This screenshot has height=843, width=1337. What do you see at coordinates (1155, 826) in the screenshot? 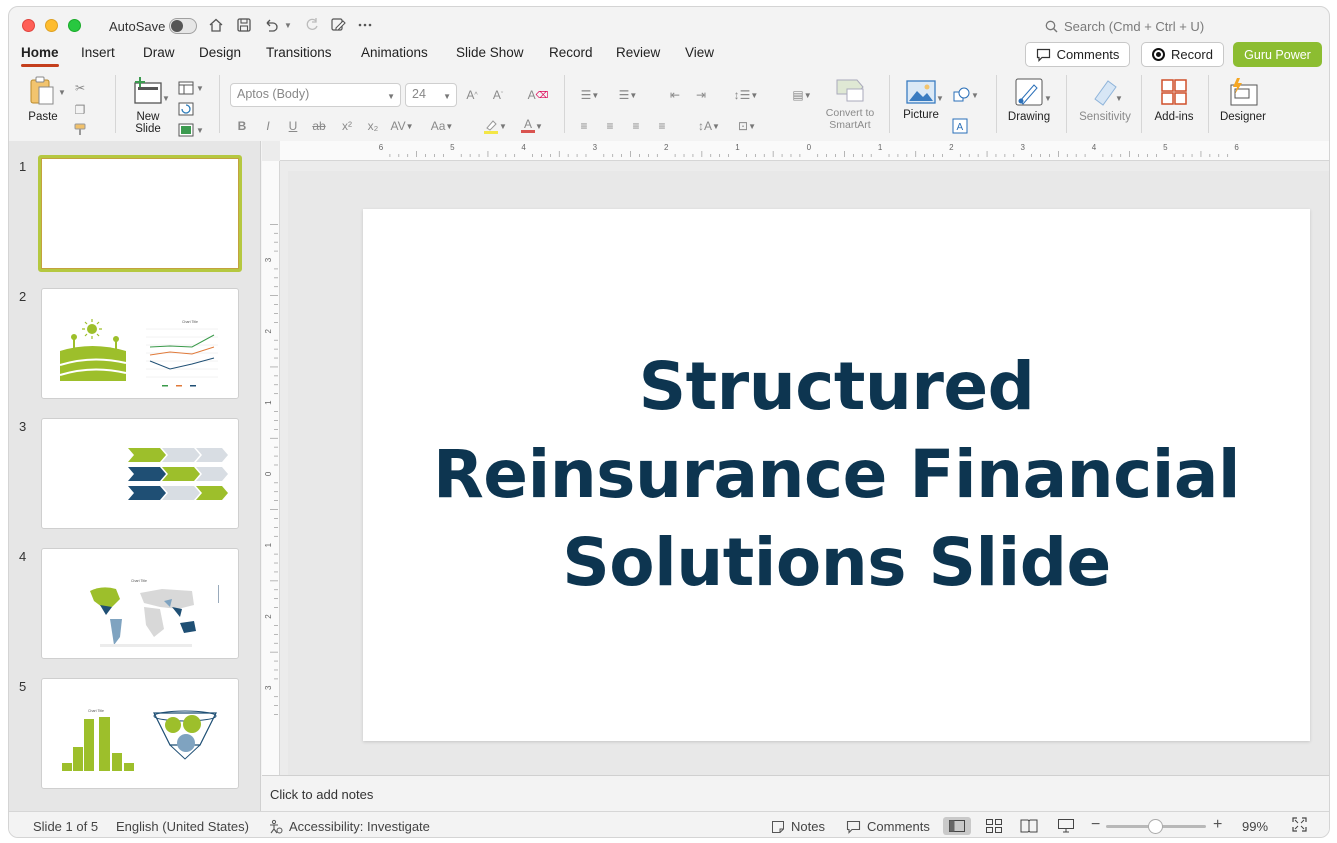
I see `zoom-slider-handle` at bounding box center [1155, 826].